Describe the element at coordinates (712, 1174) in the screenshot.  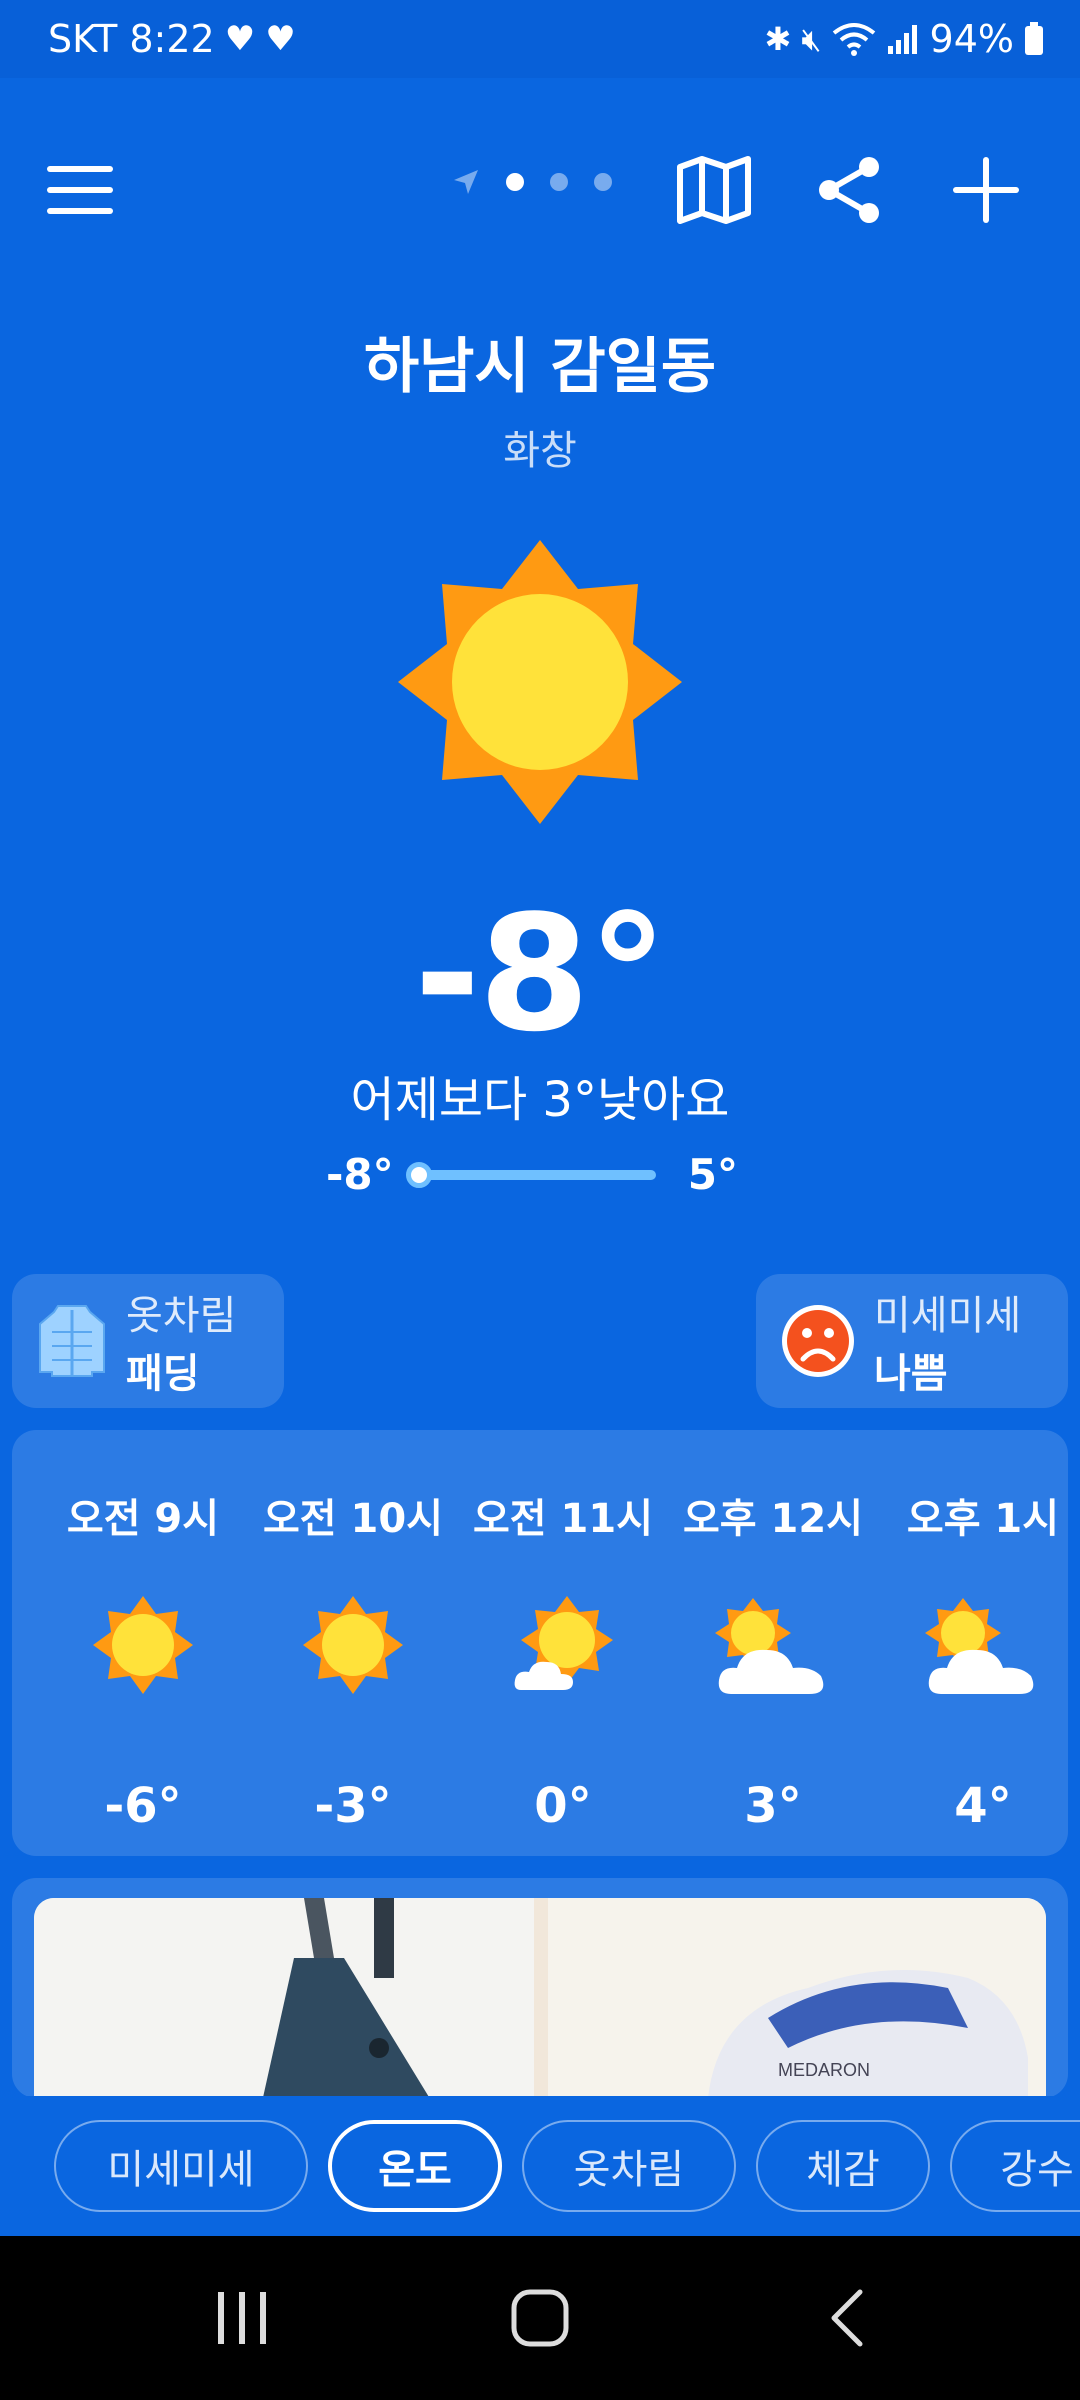
I see `max-temperature: 5°` at that location.